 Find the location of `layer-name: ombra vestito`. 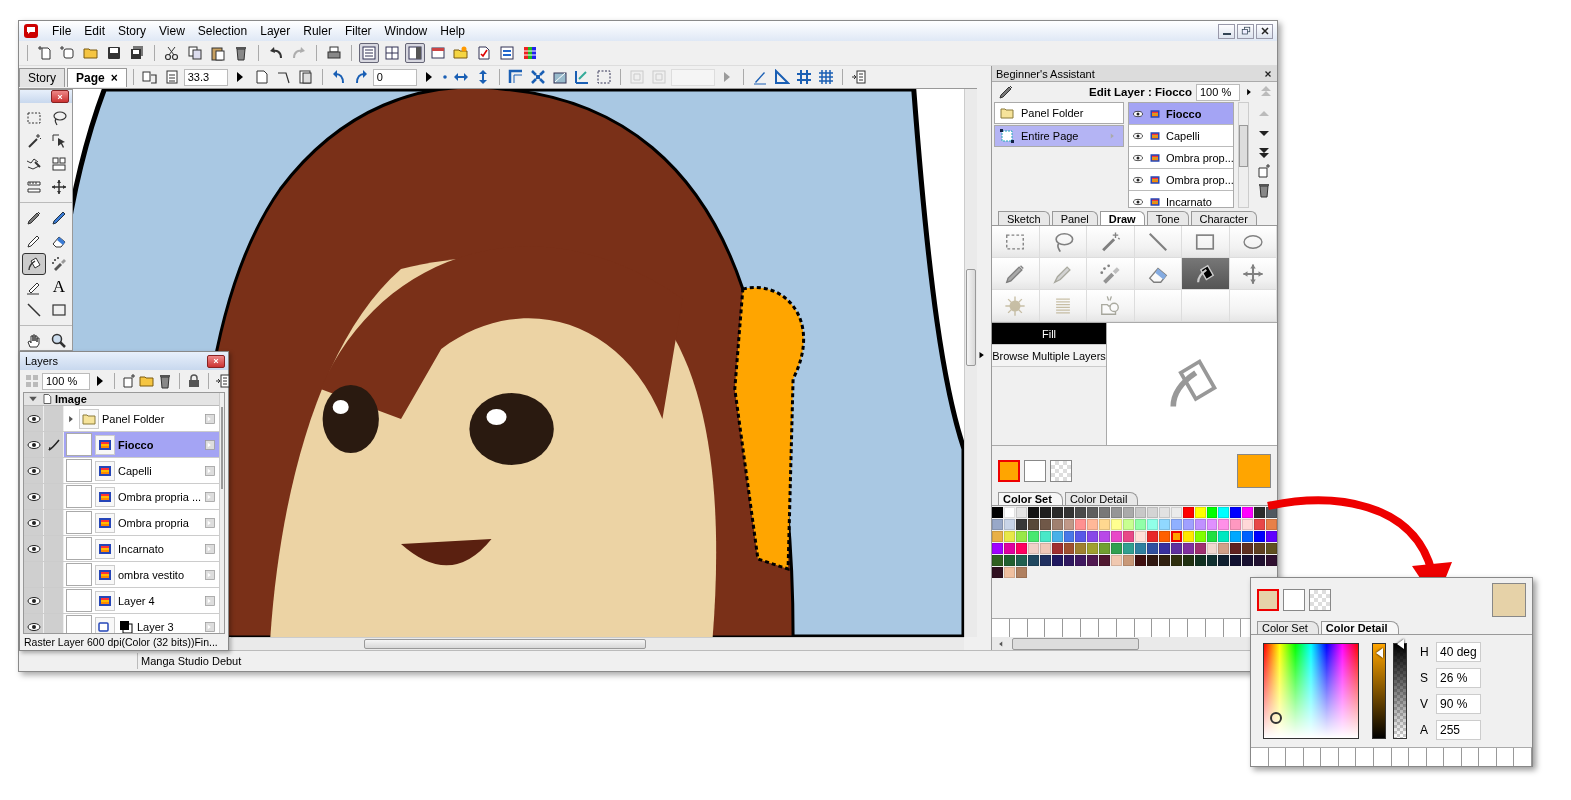

layer-name: ombra vestito is located at coordinates (152, 574).